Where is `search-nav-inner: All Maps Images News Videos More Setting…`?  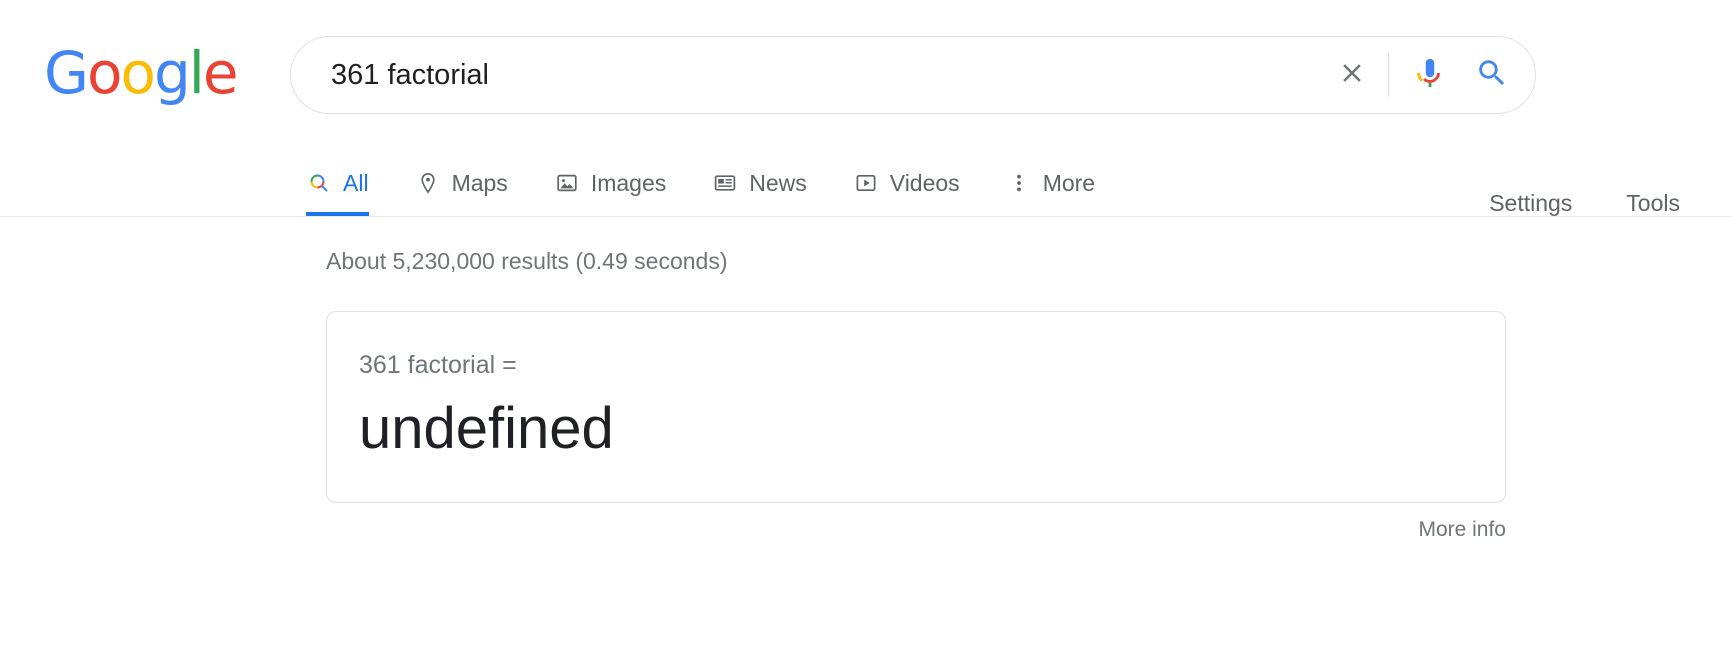 search-nav-inner: All Maps Images News Videos More Setting… is located at coordinates (1019, 182).